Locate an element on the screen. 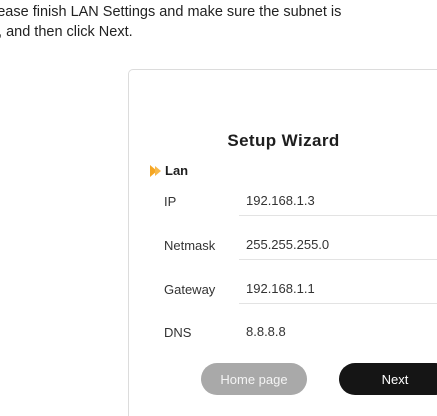  ip-label: IP is located at coordinates (170, 201).